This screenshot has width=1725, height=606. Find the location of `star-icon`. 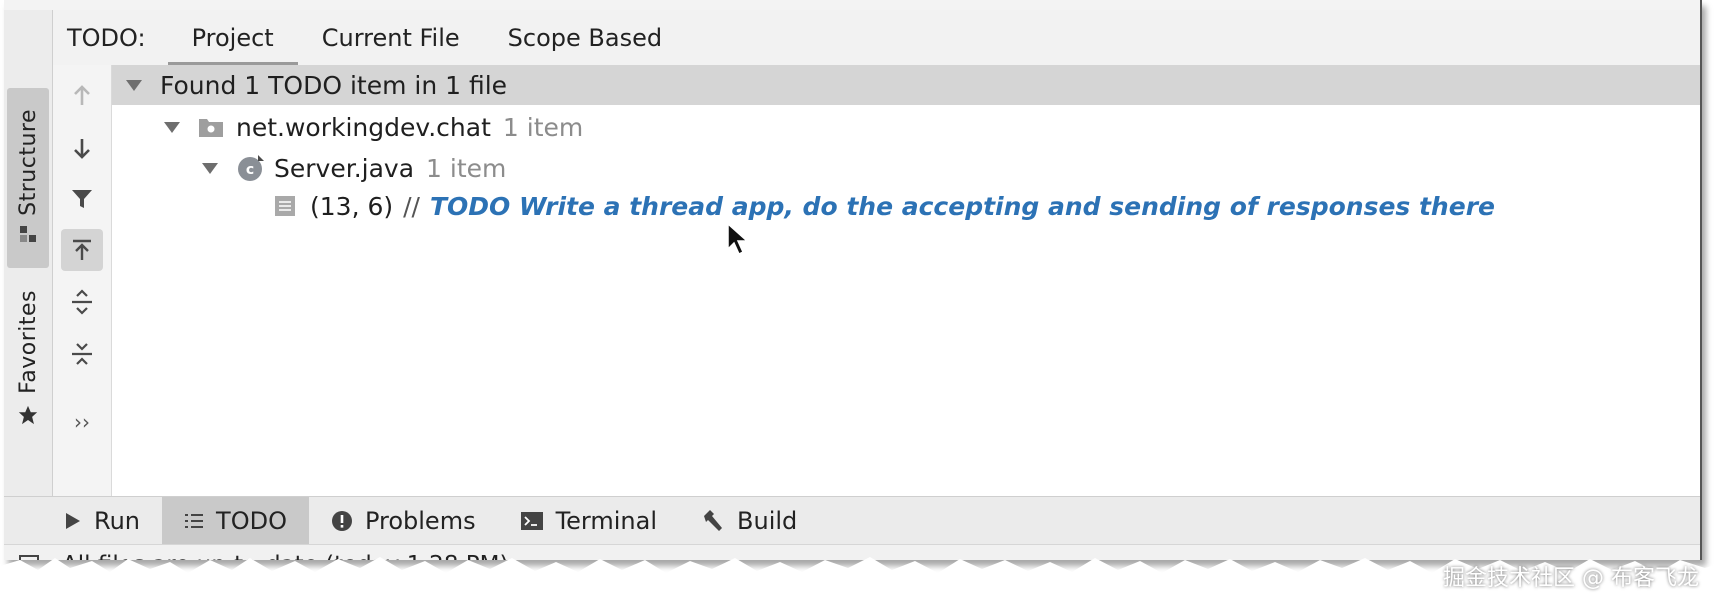

star-icon is located at coordinates (28, 417).